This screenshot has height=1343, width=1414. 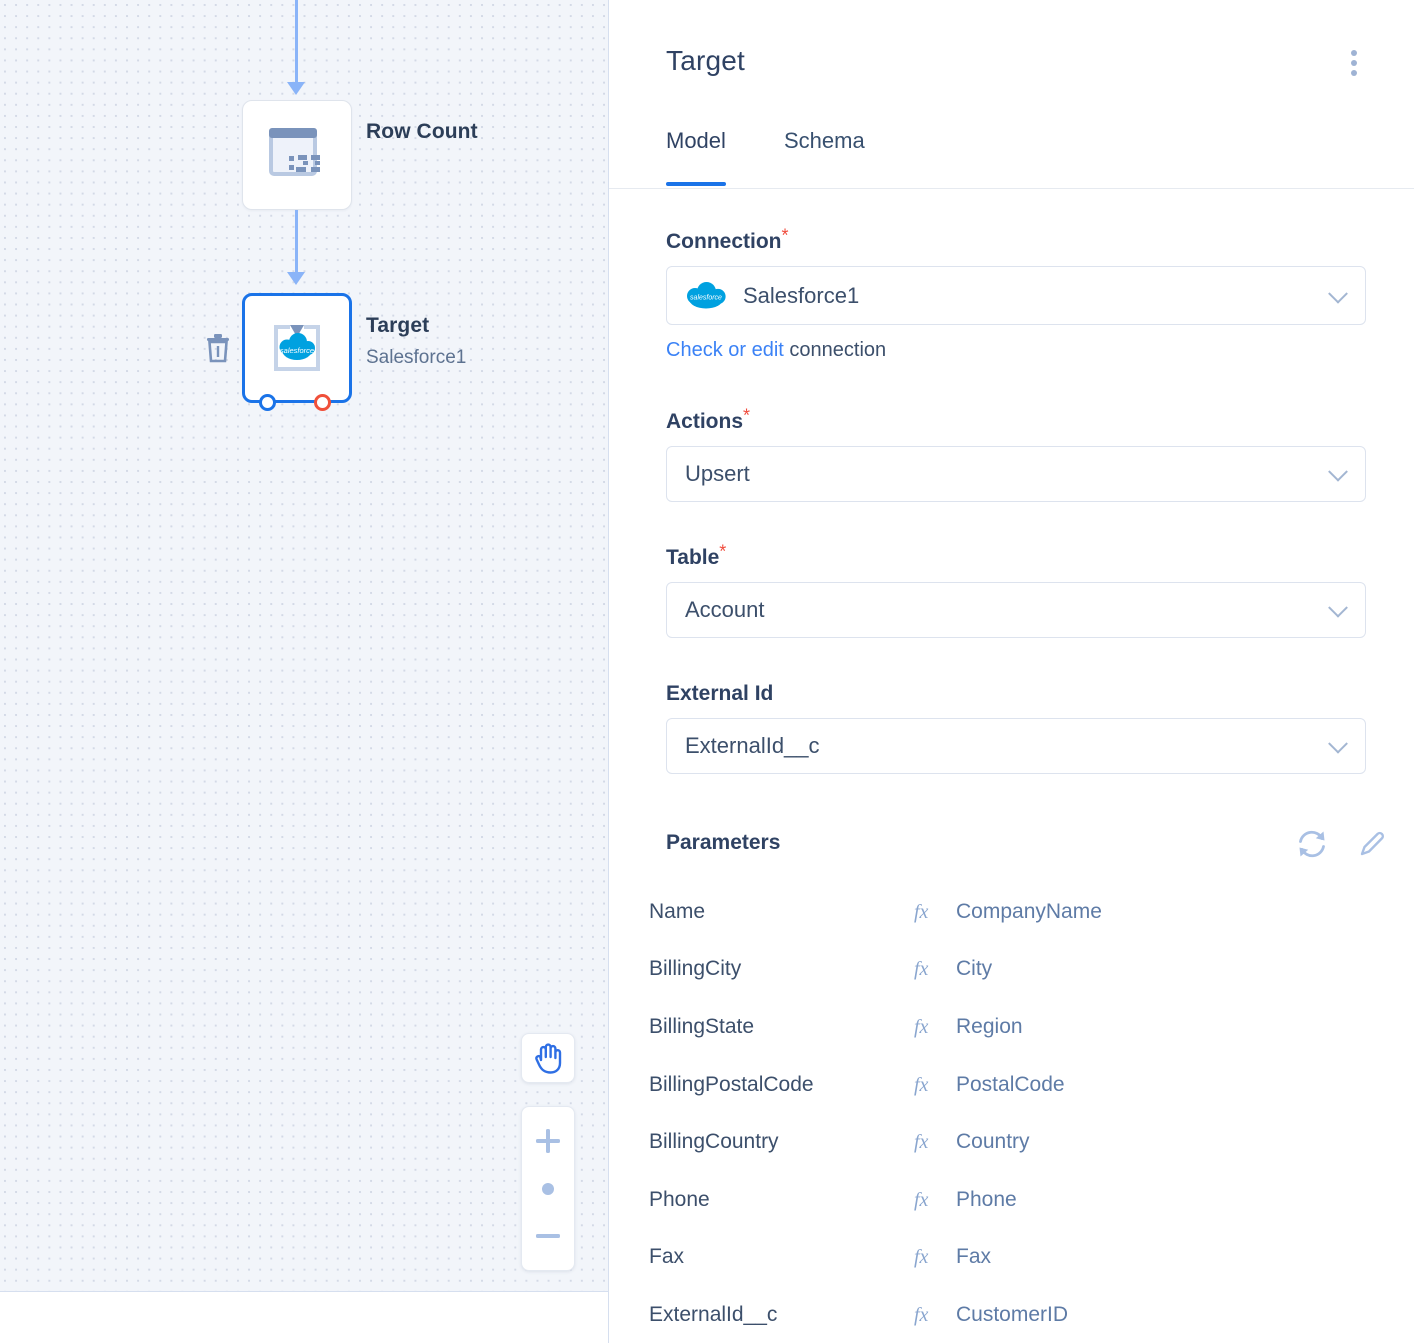 I want to click on connection-help-suffix: connection, so click(x=835, y=350).